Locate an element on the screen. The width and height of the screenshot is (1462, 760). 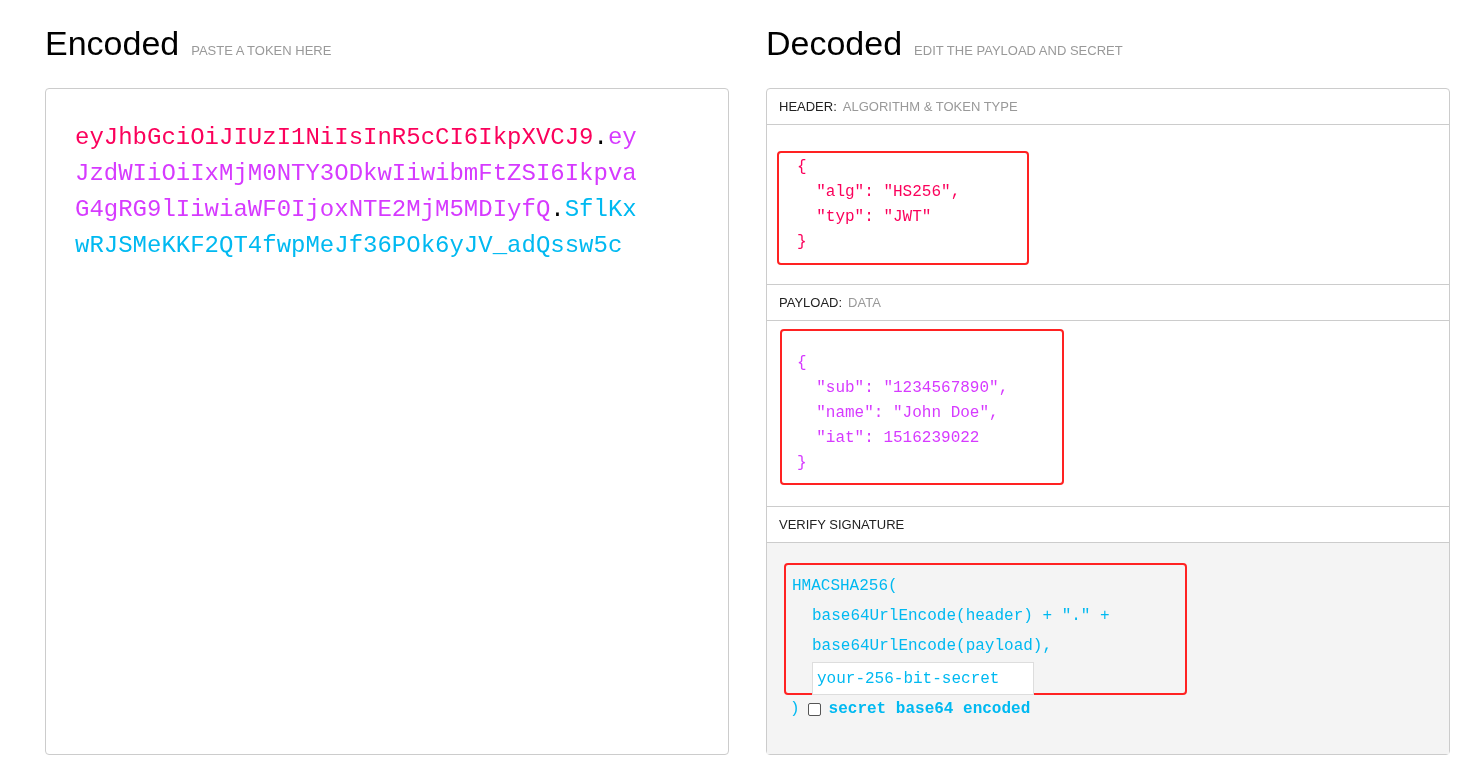
code-text: ) is located at coordinates (795, 709).